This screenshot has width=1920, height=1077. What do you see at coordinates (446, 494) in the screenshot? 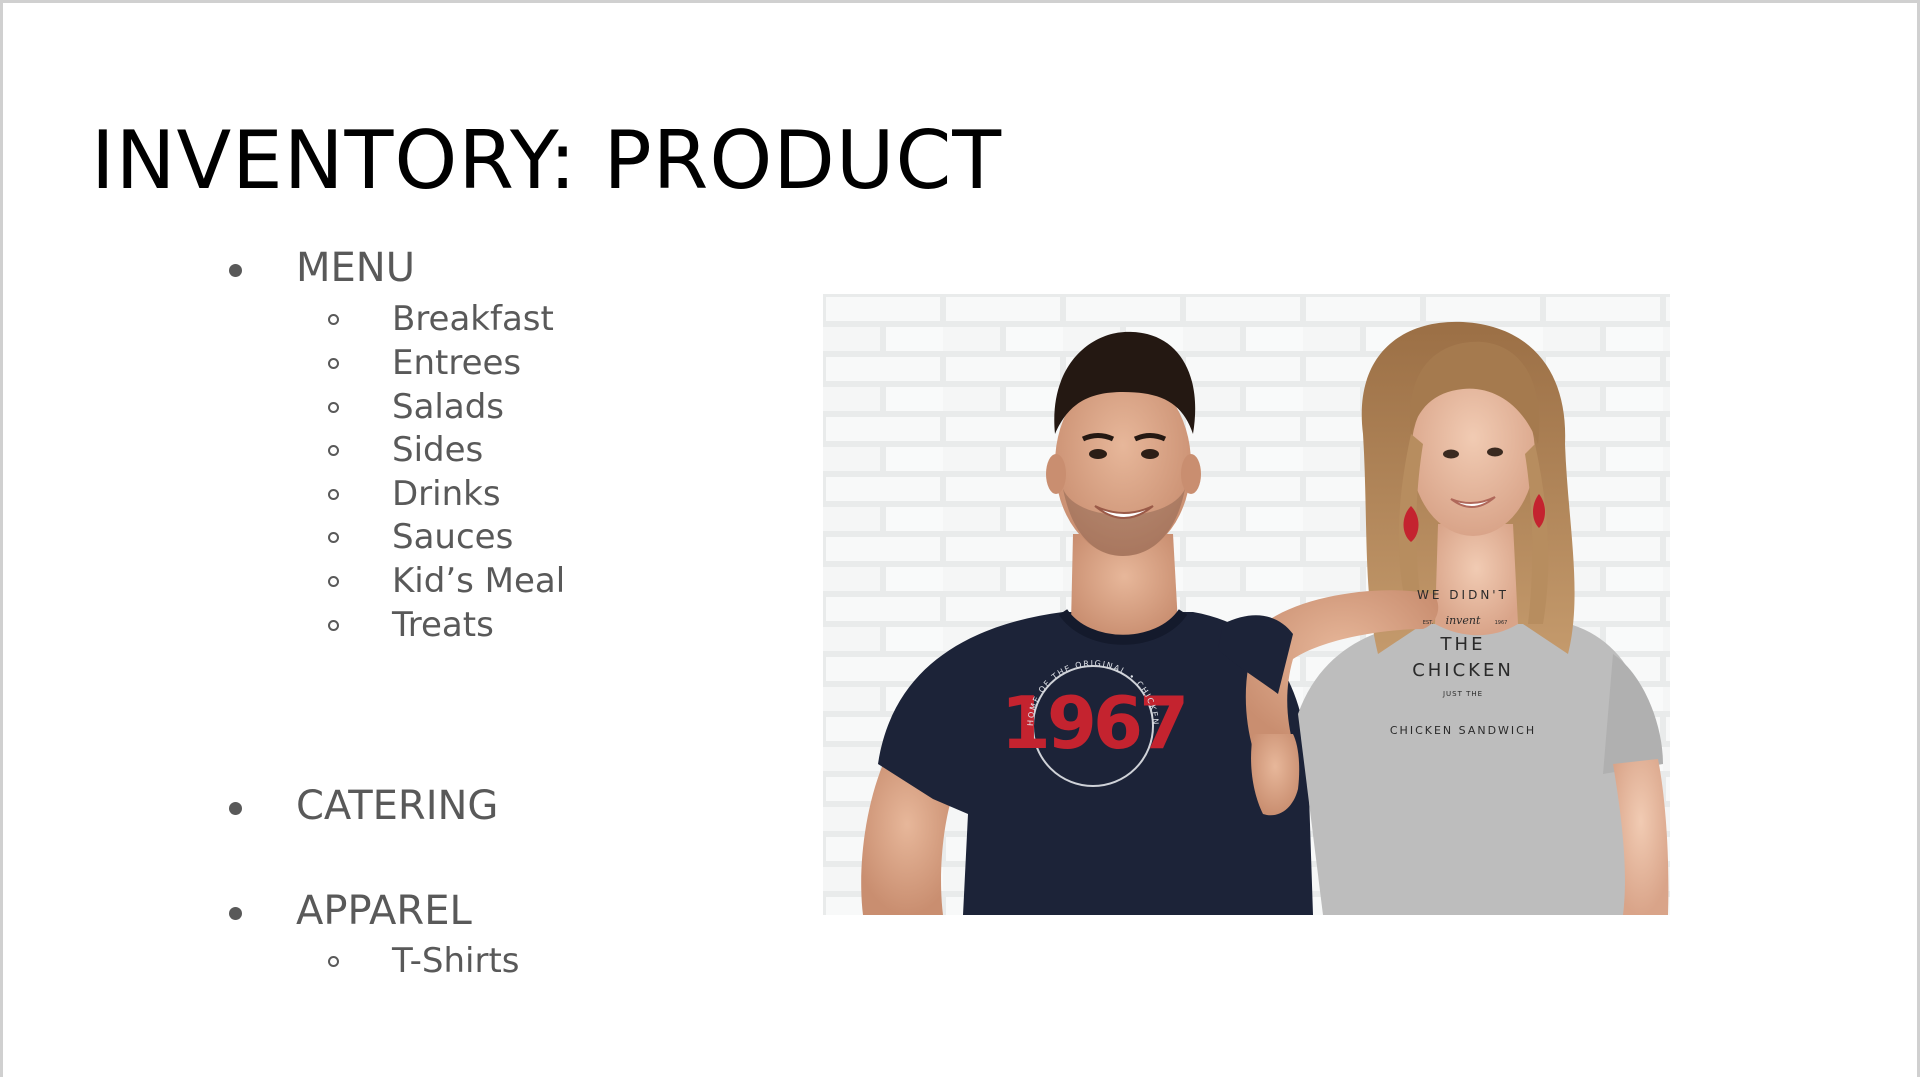
I see `sub-bullet-label: Drinks` at bounding box center [446, 494].